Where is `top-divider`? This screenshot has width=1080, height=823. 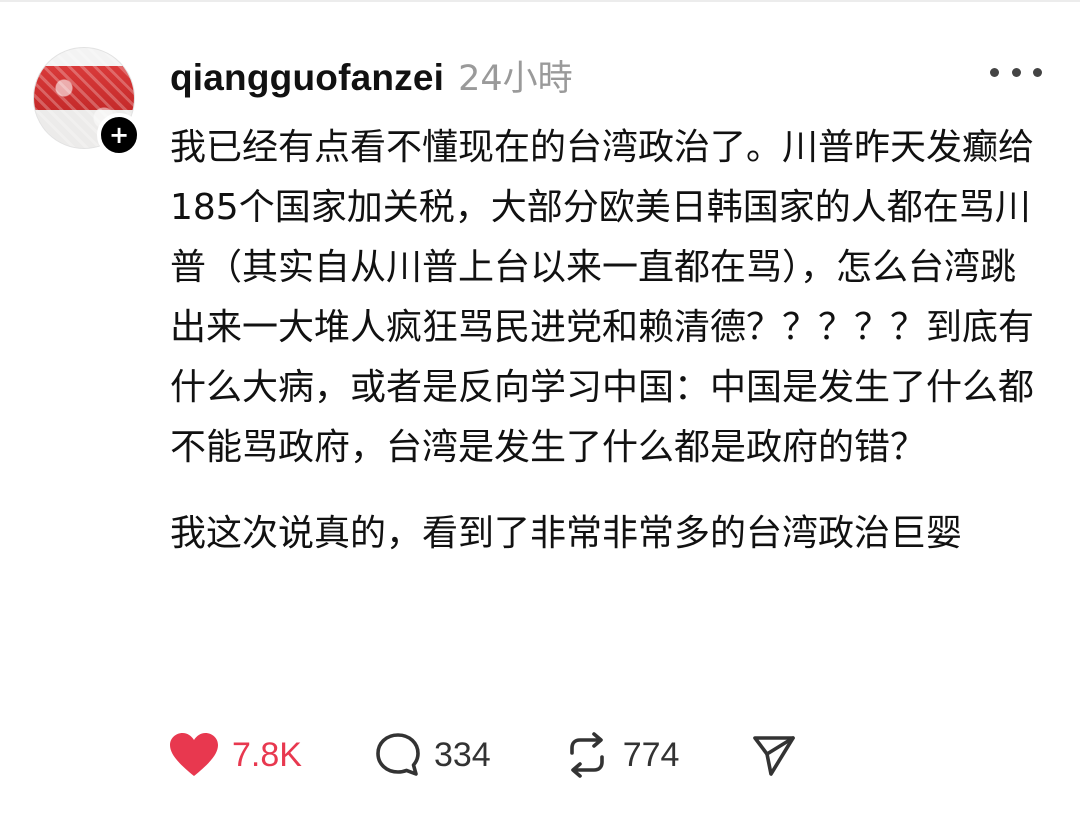 top-divider is located at coordinates (540, 1).